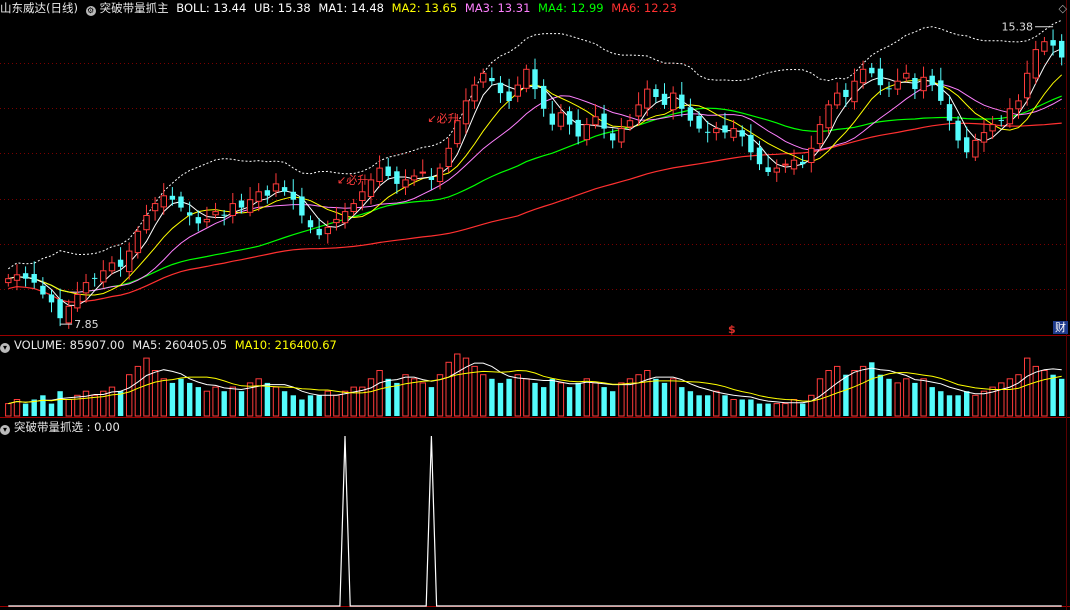 This screenshot has height=610, width=1070. What do you see at coordinates (67, 427) in the screenshot?
I see `signal-value: 突破带量抓选 : 0.00` at bounding box center [67, 427].